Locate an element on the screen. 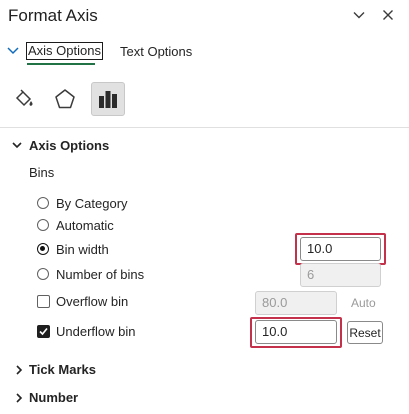  overflow-bin-auto-label: Auto is located at coordinates (363, 303).